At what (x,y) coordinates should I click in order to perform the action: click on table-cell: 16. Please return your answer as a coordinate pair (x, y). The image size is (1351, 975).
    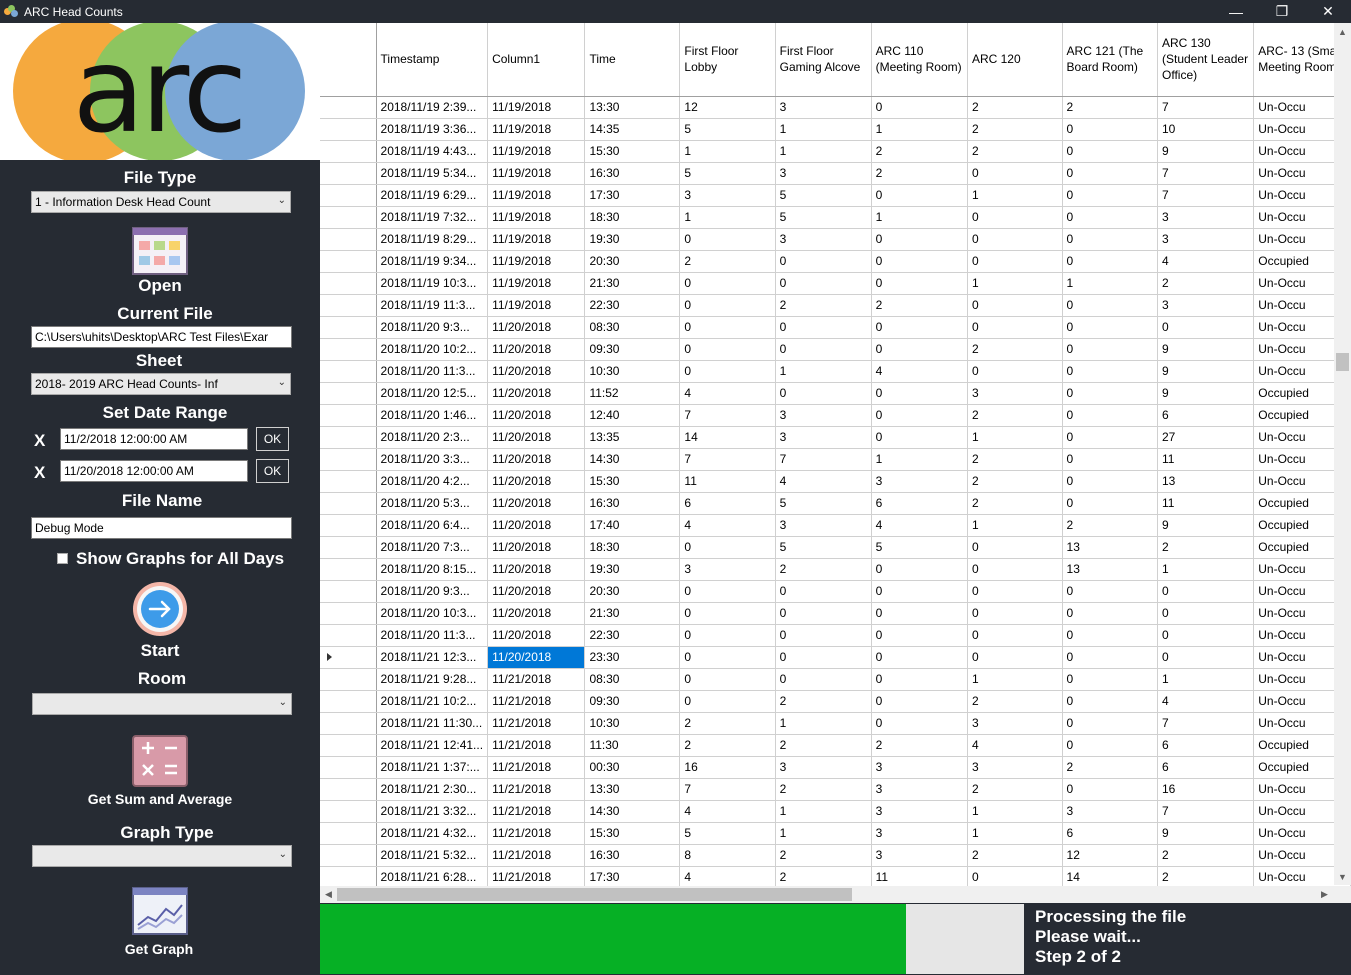
    Looking at the image, I should click on (1206, 789).